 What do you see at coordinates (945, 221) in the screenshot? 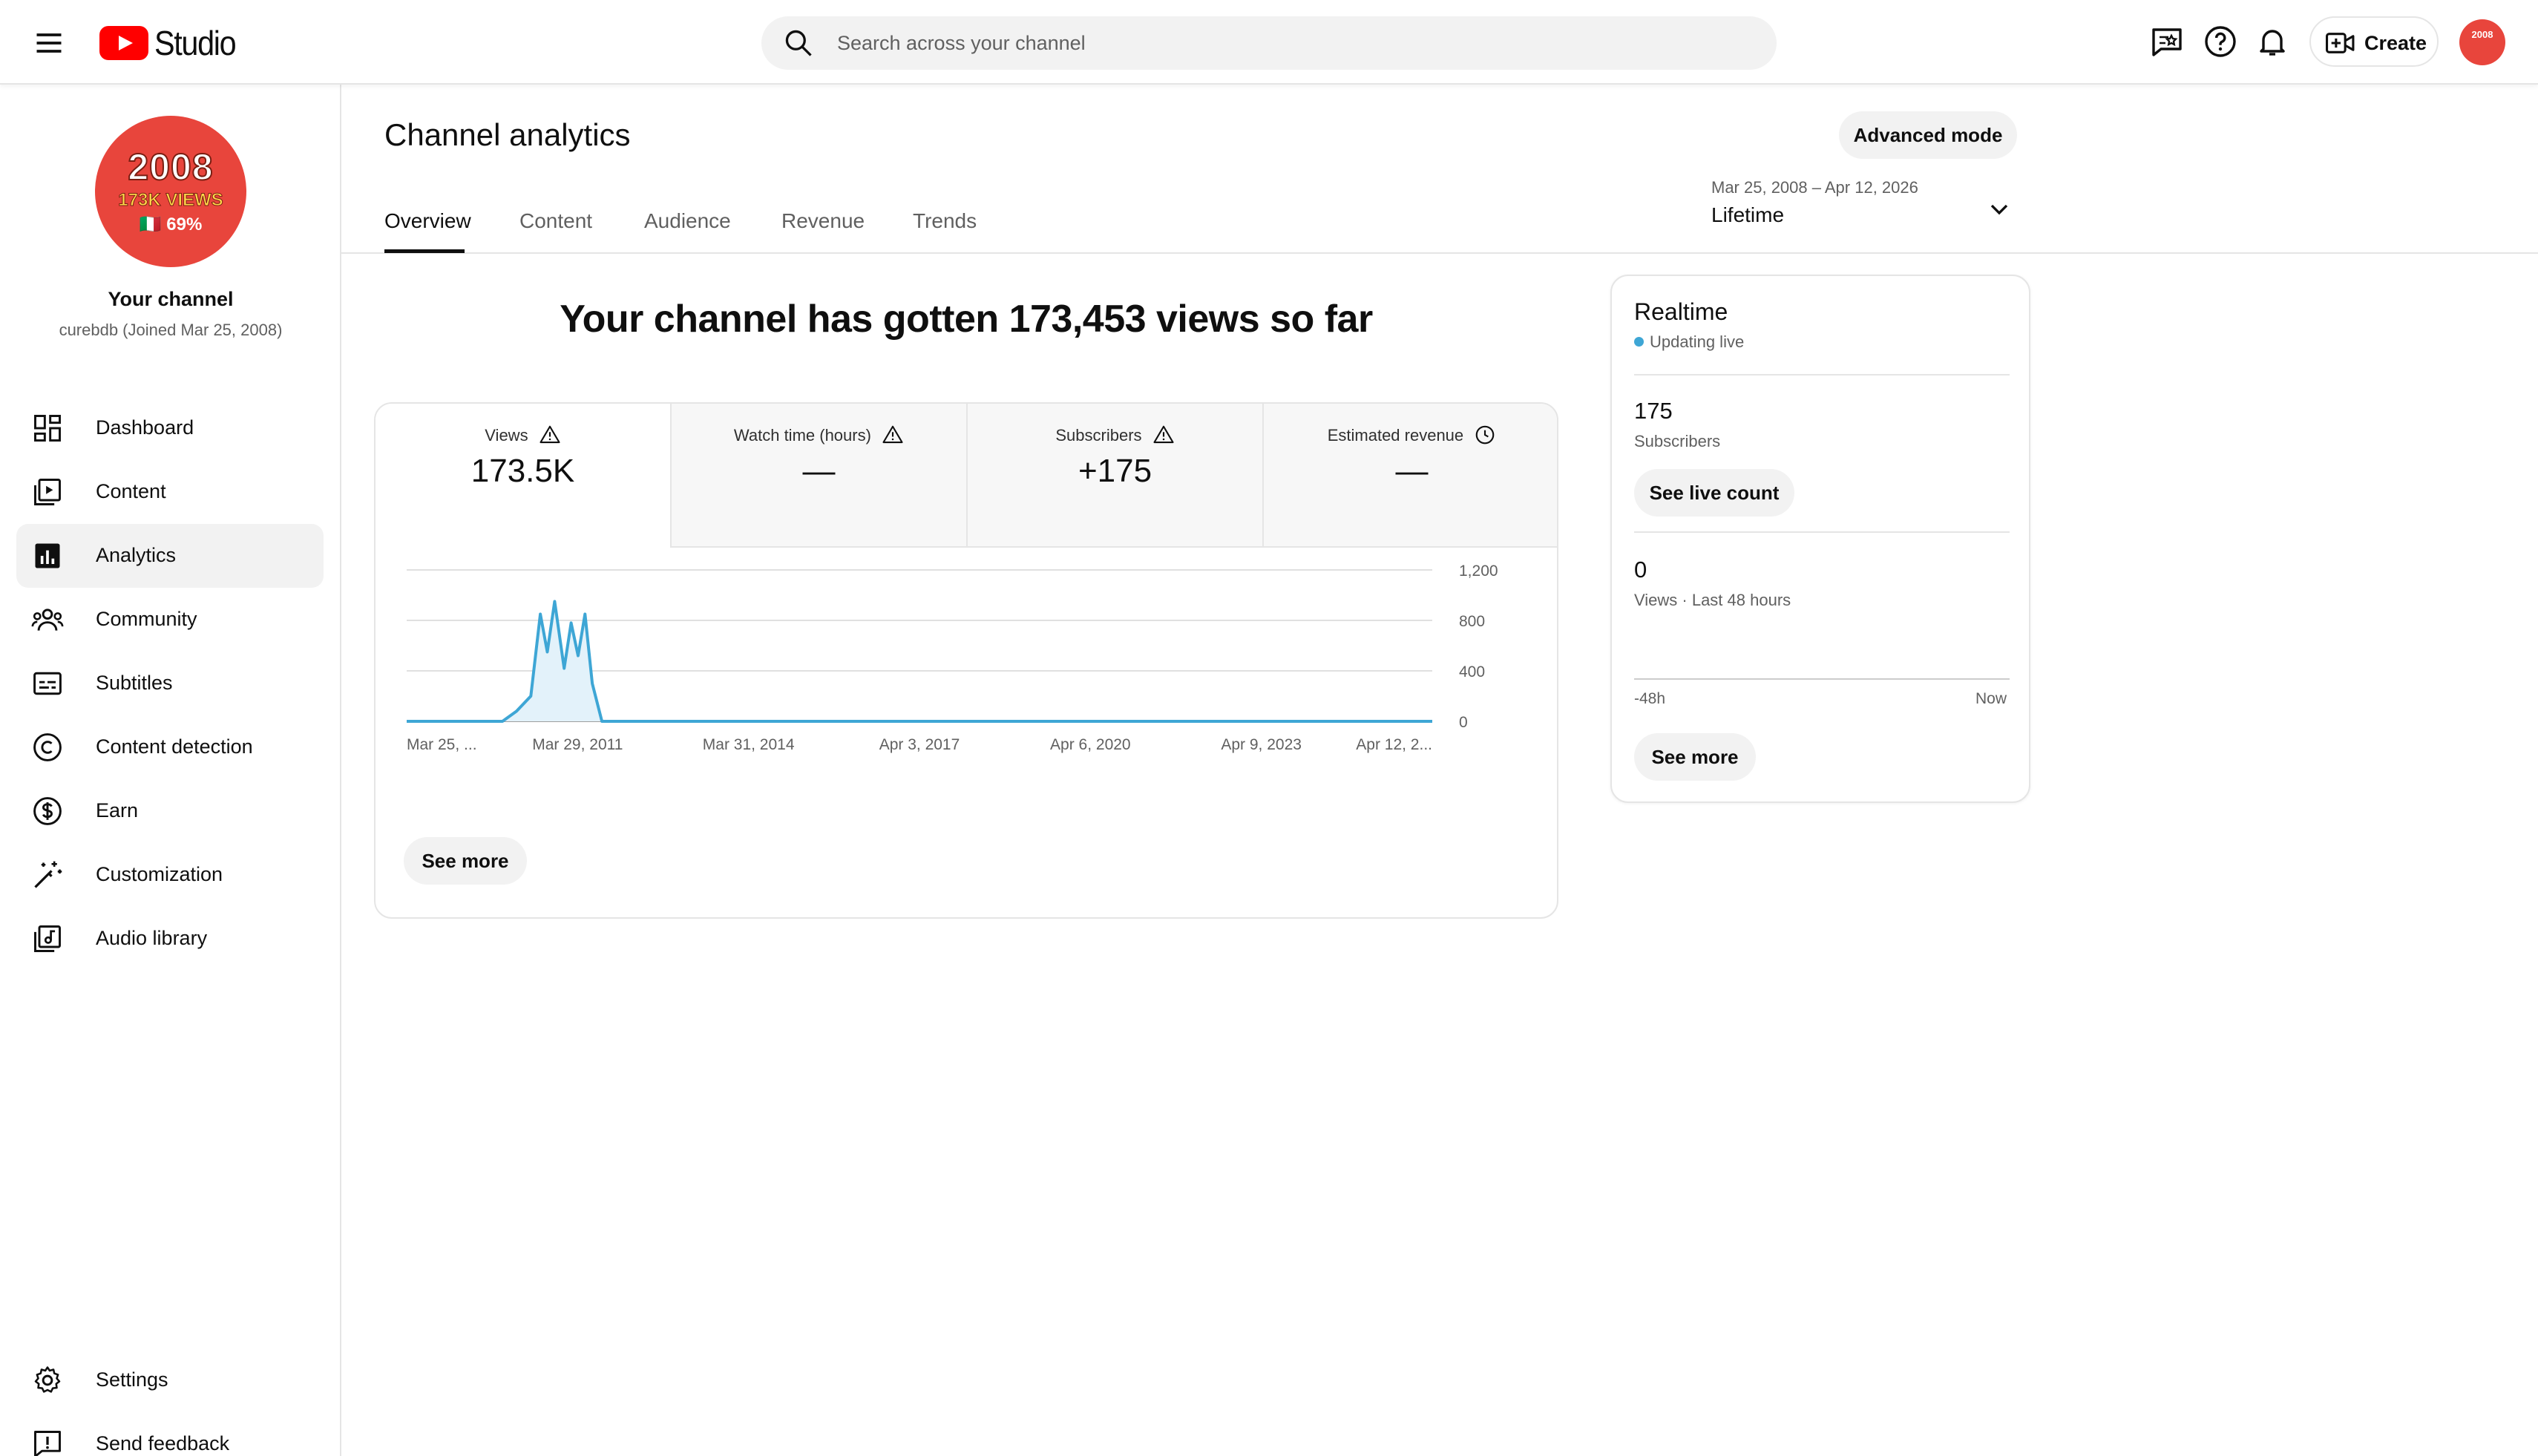
I see `tab-trends: Trends` at bounding box center [945, 221].